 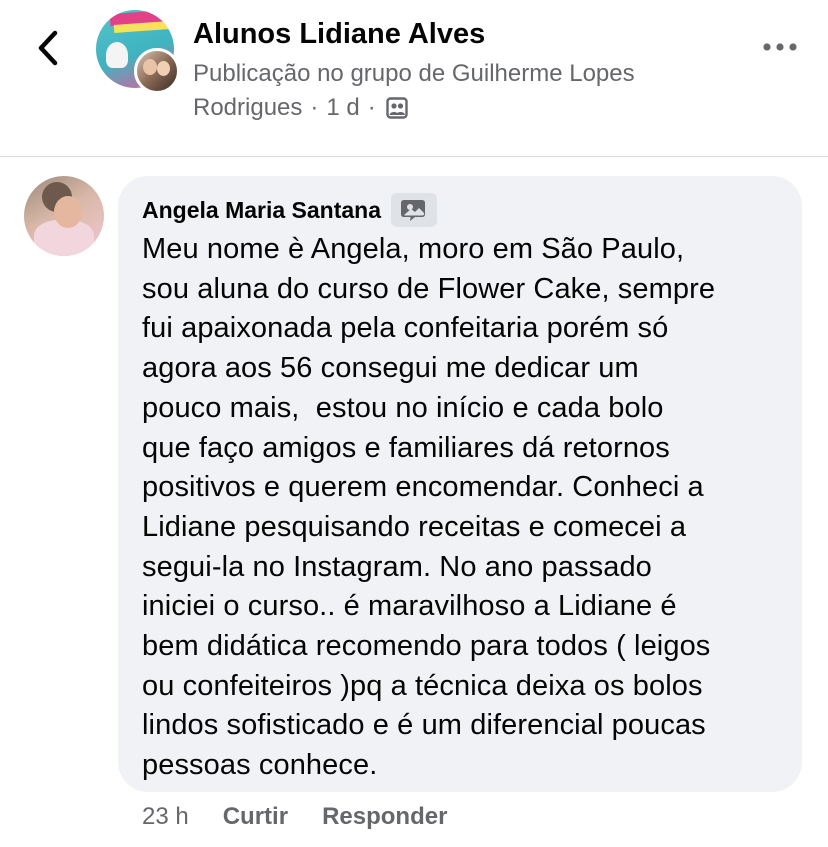 I want to click on commenter-avatar, so click(x=64, y=216).